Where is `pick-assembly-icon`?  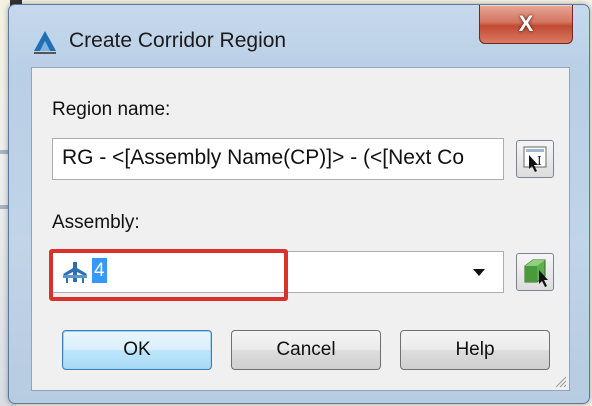
pick-assembly-icon is located at coordinates (536, 273).